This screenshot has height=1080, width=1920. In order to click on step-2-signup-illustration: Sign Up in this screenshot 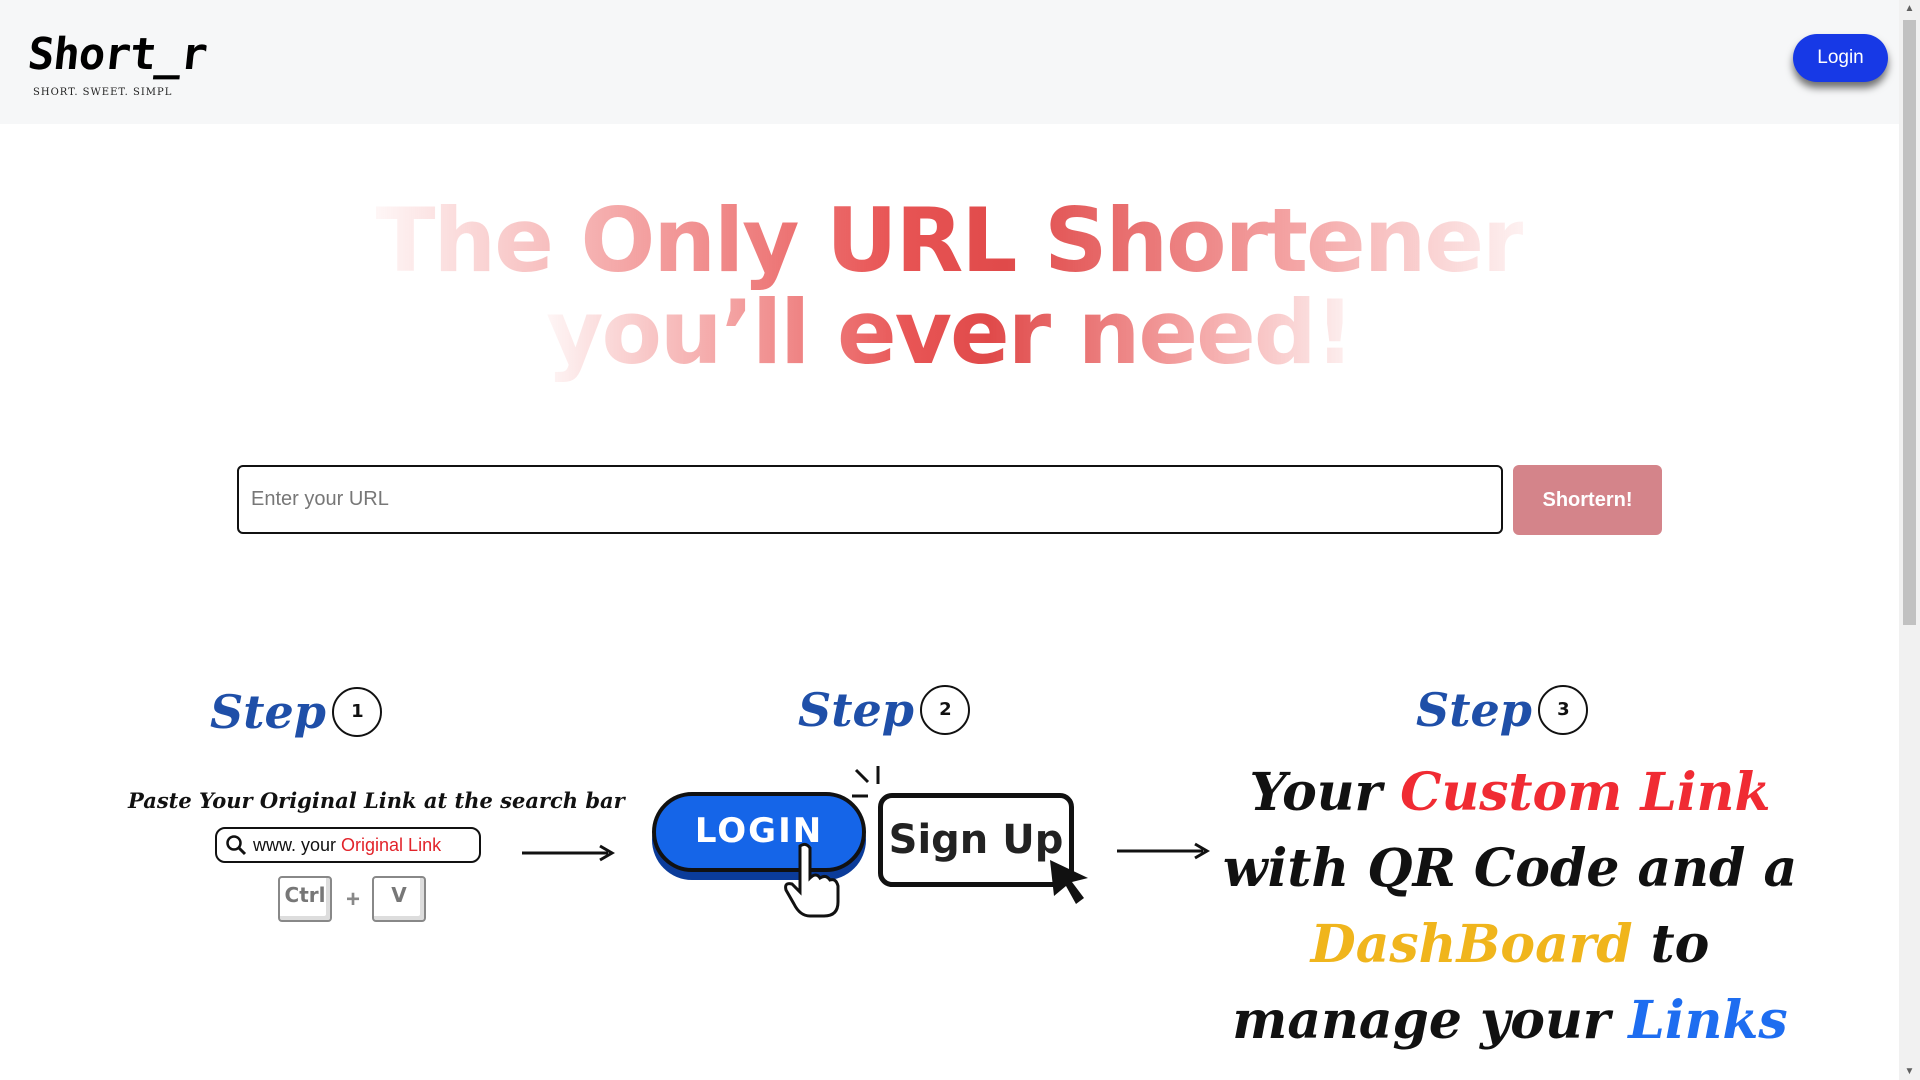, I will do `click(976, 840)`.